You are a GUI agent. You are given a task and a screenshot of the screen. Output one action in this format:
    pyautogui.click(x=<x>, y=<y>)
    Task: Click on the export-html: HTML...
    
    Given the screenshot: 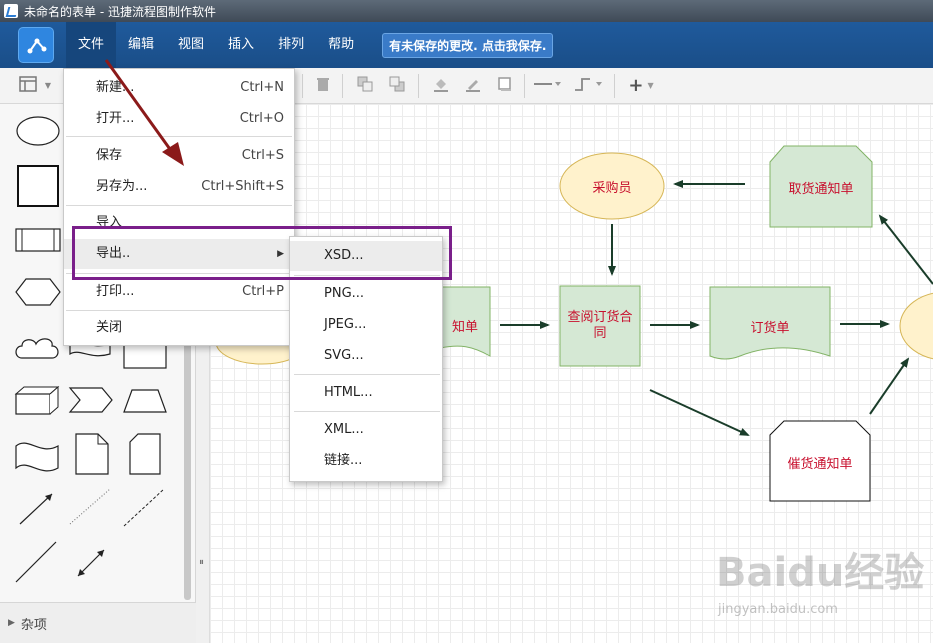 What is the action you would take?
    pyautogui.click(x=366, y=393)
    